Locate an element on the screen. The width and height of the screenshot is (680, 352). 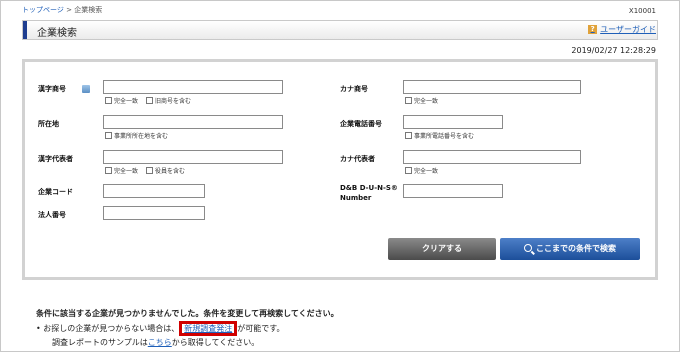
sample-text-pre: 調査レポートのサンプルは is located at coordinates (100, 342).